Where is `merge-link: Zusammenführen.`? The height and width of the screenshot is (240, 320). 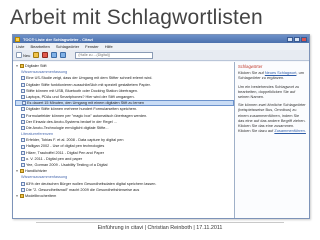 merge-link: Zusammenführen. is located at coordinates (290, 130).